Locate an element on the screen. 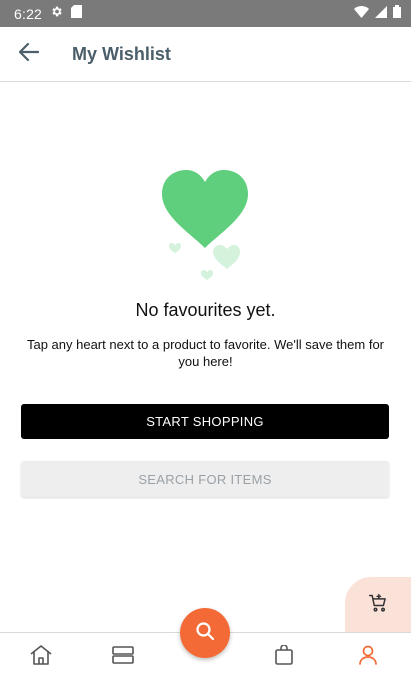  sd-card-icon is located at coordinates (77, 13).